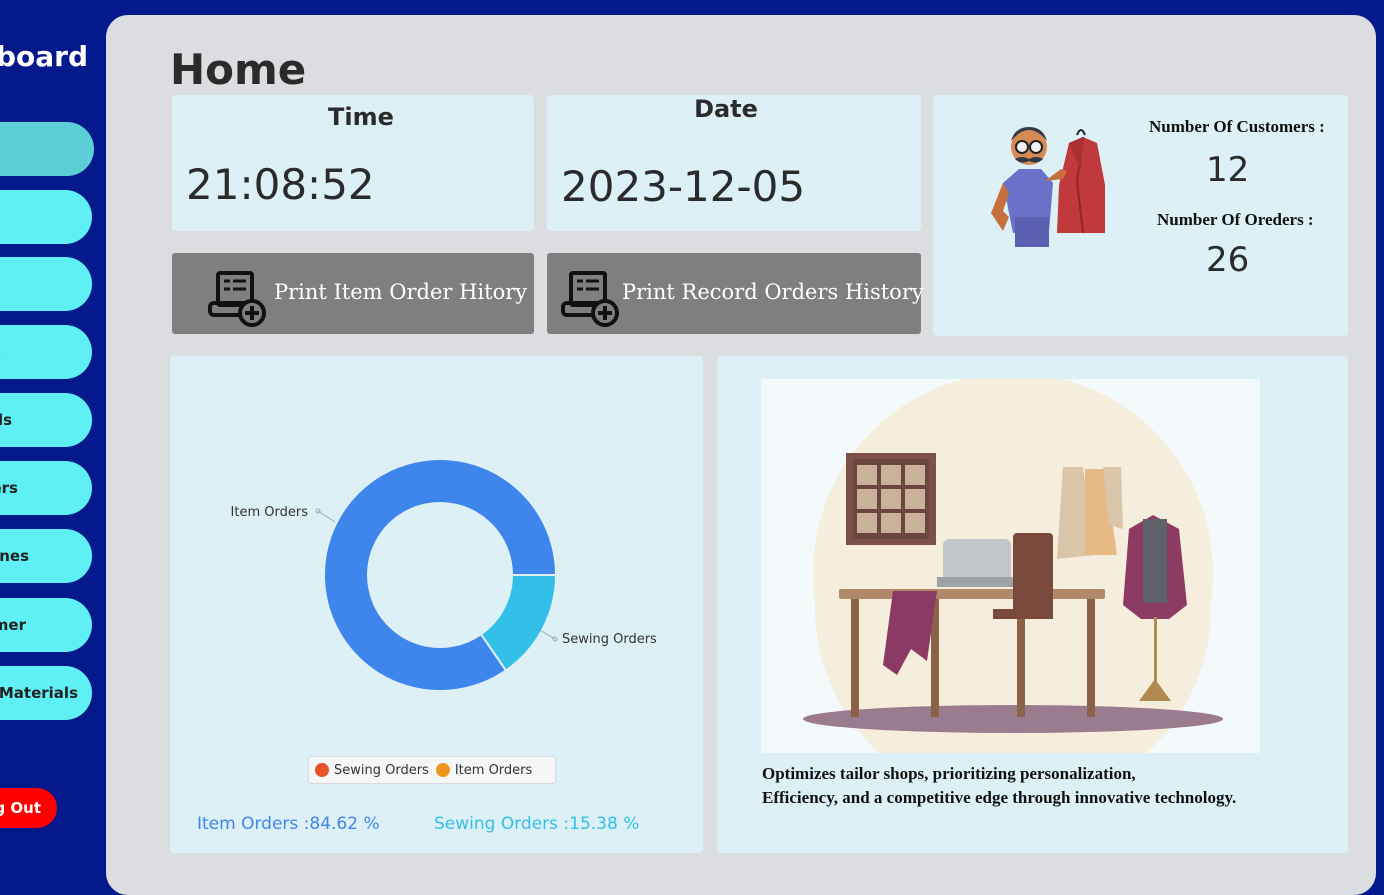 The height and width of the screenshot is (895, 1384). Describe the element at coordinates (609, 639) in the screenshot. I see `data-label-sewing-orders: Sewing Orders` at that location.